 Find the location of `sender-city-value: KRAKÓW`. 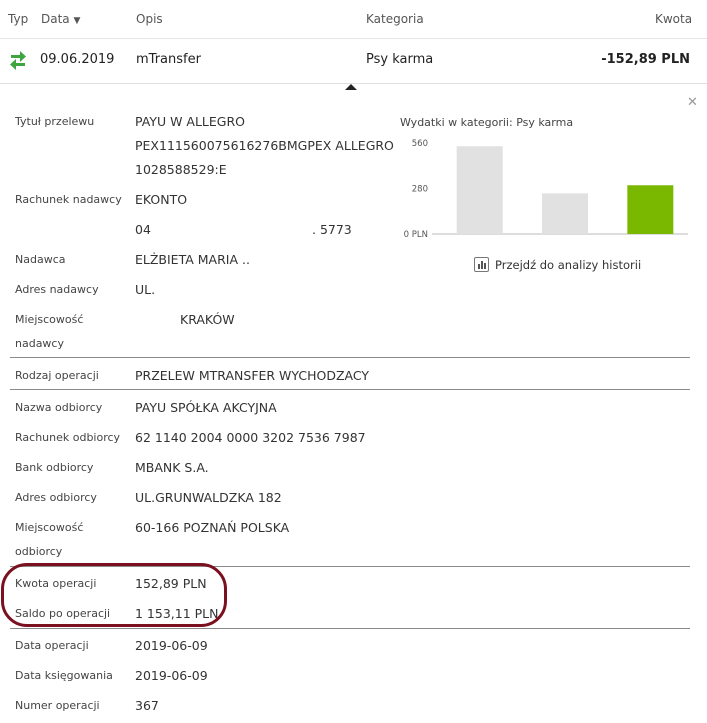

sender-city-value: KRAKÓW is located at coordinates (207, 319).